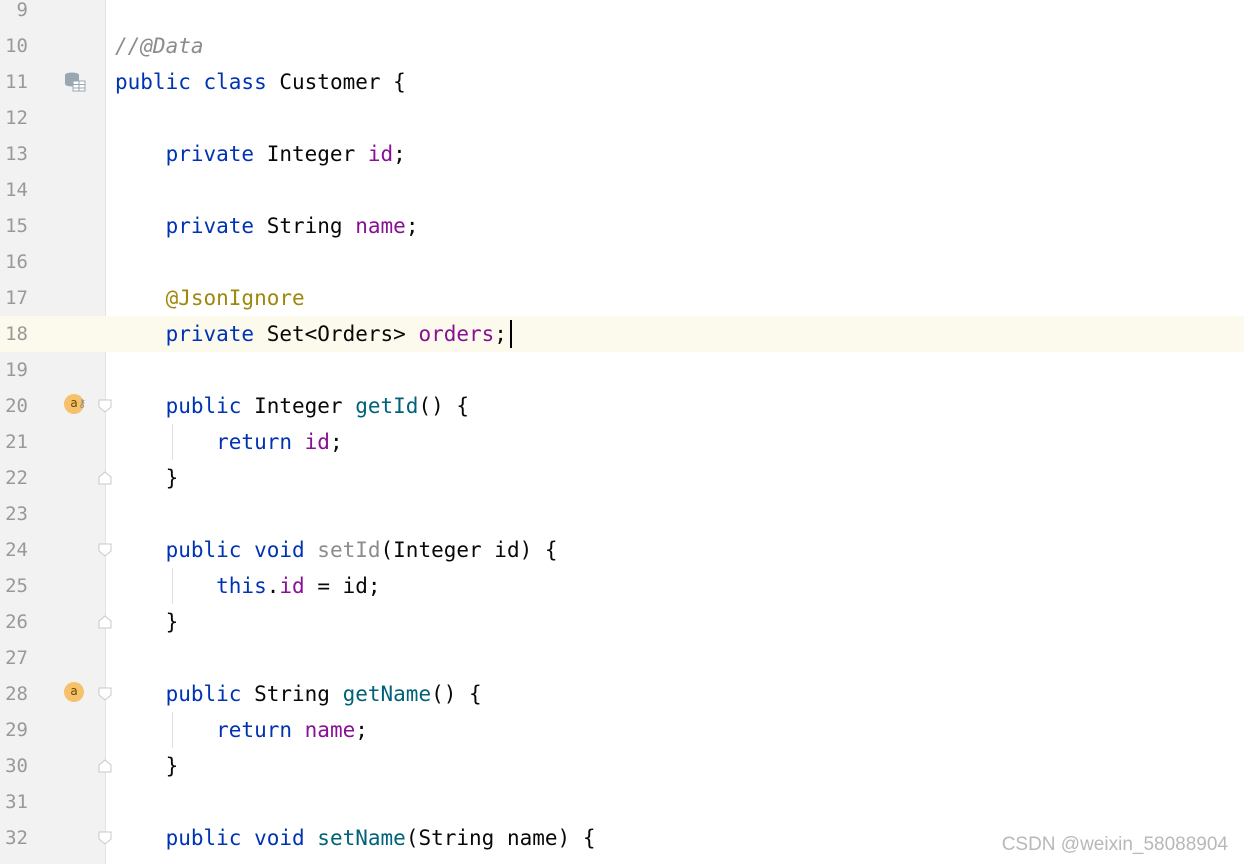  What do you see at coordinates (675, 298) in the screenshot?
I see `code-line: @JsonIgnore` at bounding box center [675, 298].